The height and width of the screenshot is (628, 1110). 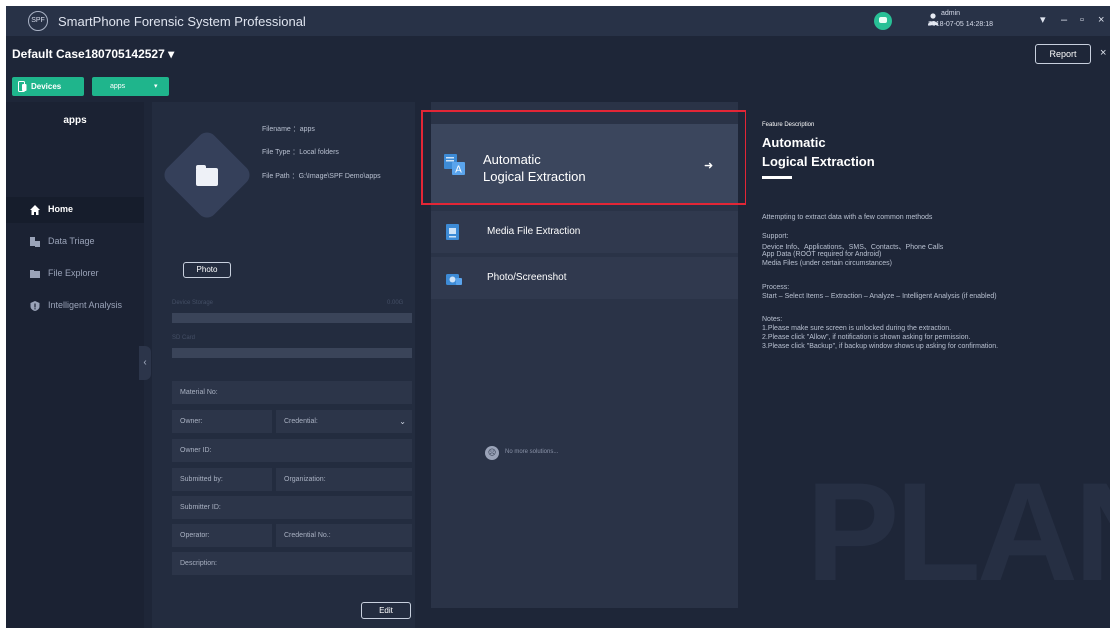 What do you see at coordinates (288, 129) in the screenshot?
I see `filename-text: Filename ：apps` at bounding box center [288, 129].